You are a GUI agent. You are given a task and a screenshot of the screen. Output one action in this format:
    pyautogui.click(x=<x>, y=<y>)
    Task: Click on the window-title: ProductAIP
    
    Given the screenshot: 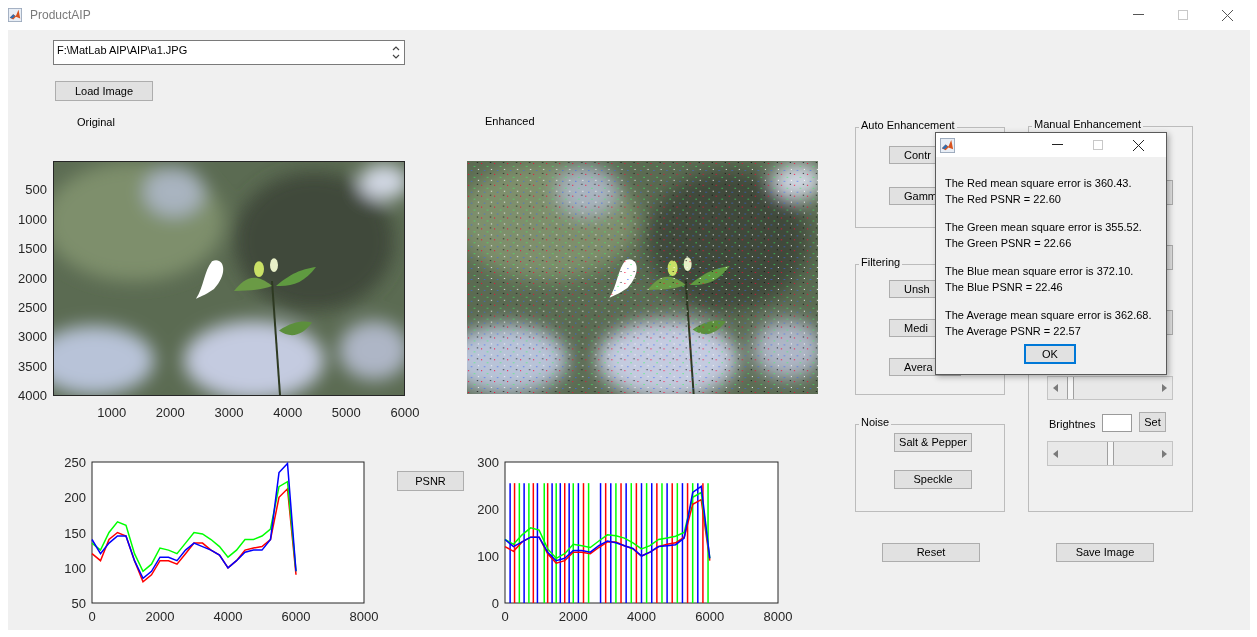 What is the action you would take?
    pyautogui.click(x=60, y=15)
    